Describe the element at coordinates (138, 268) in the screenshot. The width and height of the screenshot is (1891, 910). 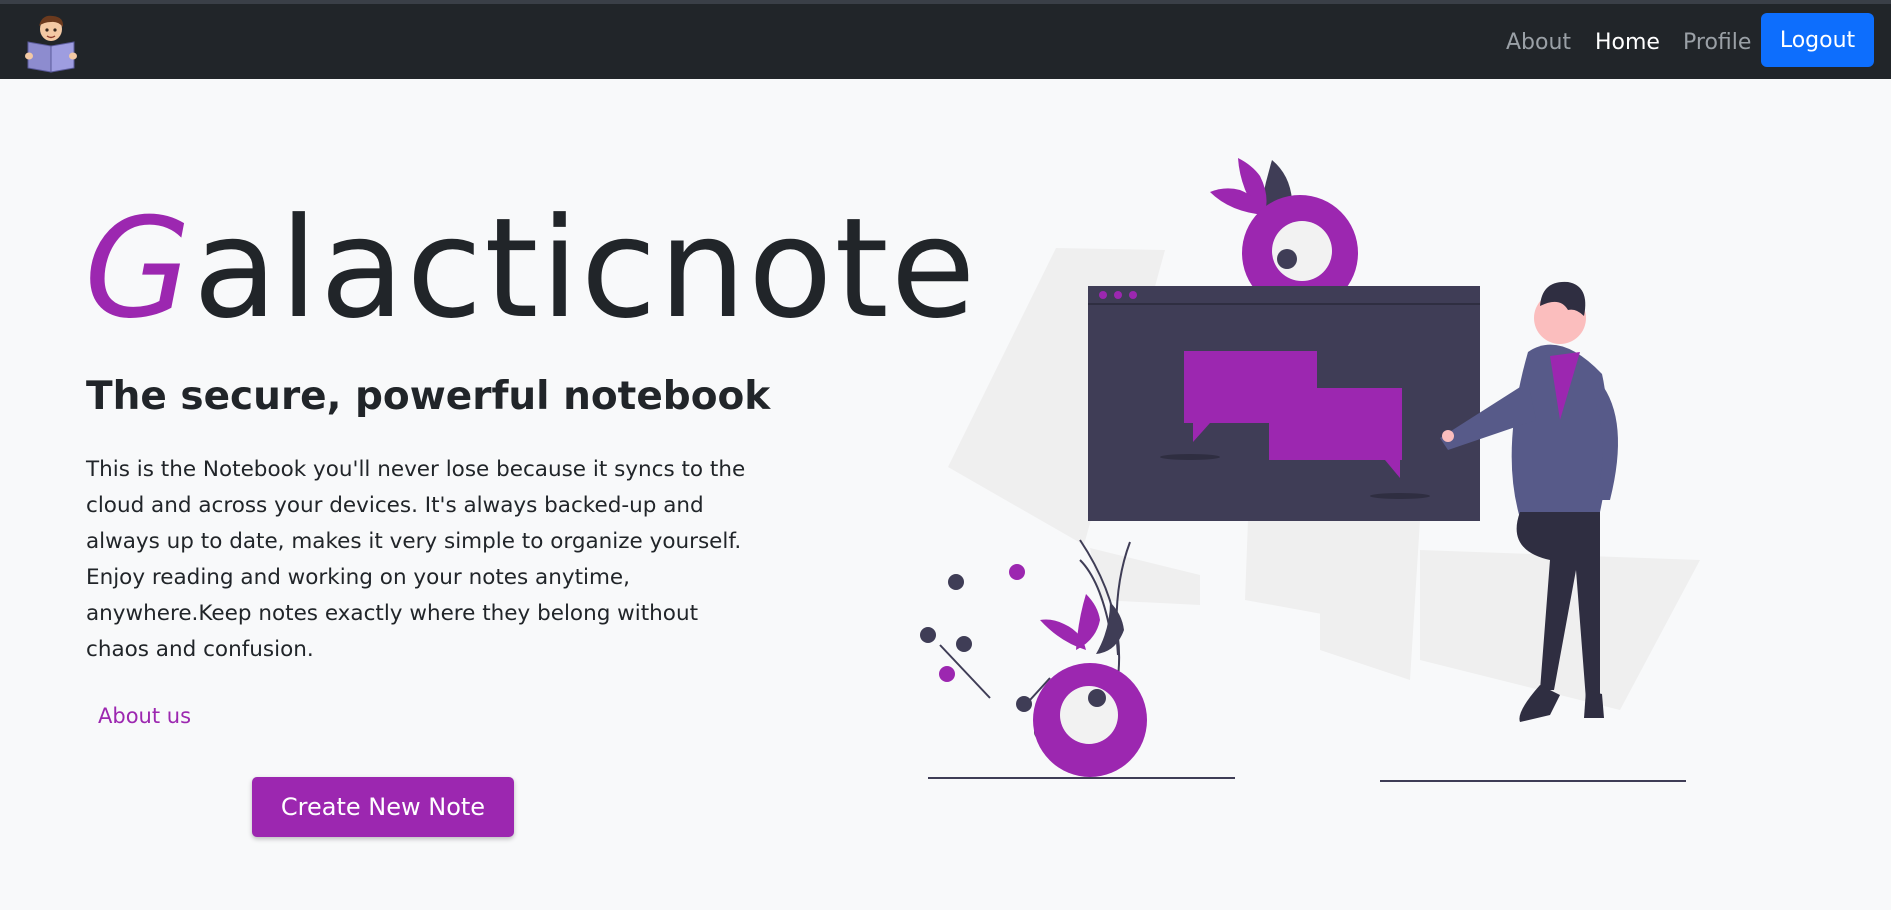
I see `brand-title-initial: G` at that location.